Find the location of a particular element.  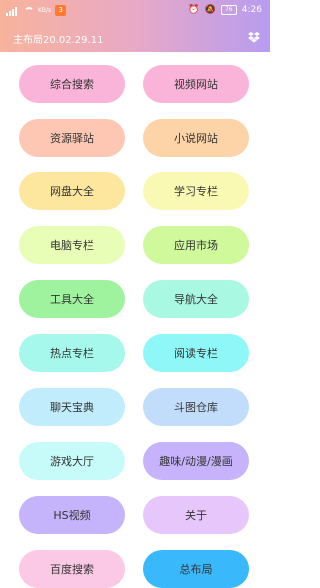

status-right: ⏰ 🔕 76 4:26 is located at coordinates (225, 10).